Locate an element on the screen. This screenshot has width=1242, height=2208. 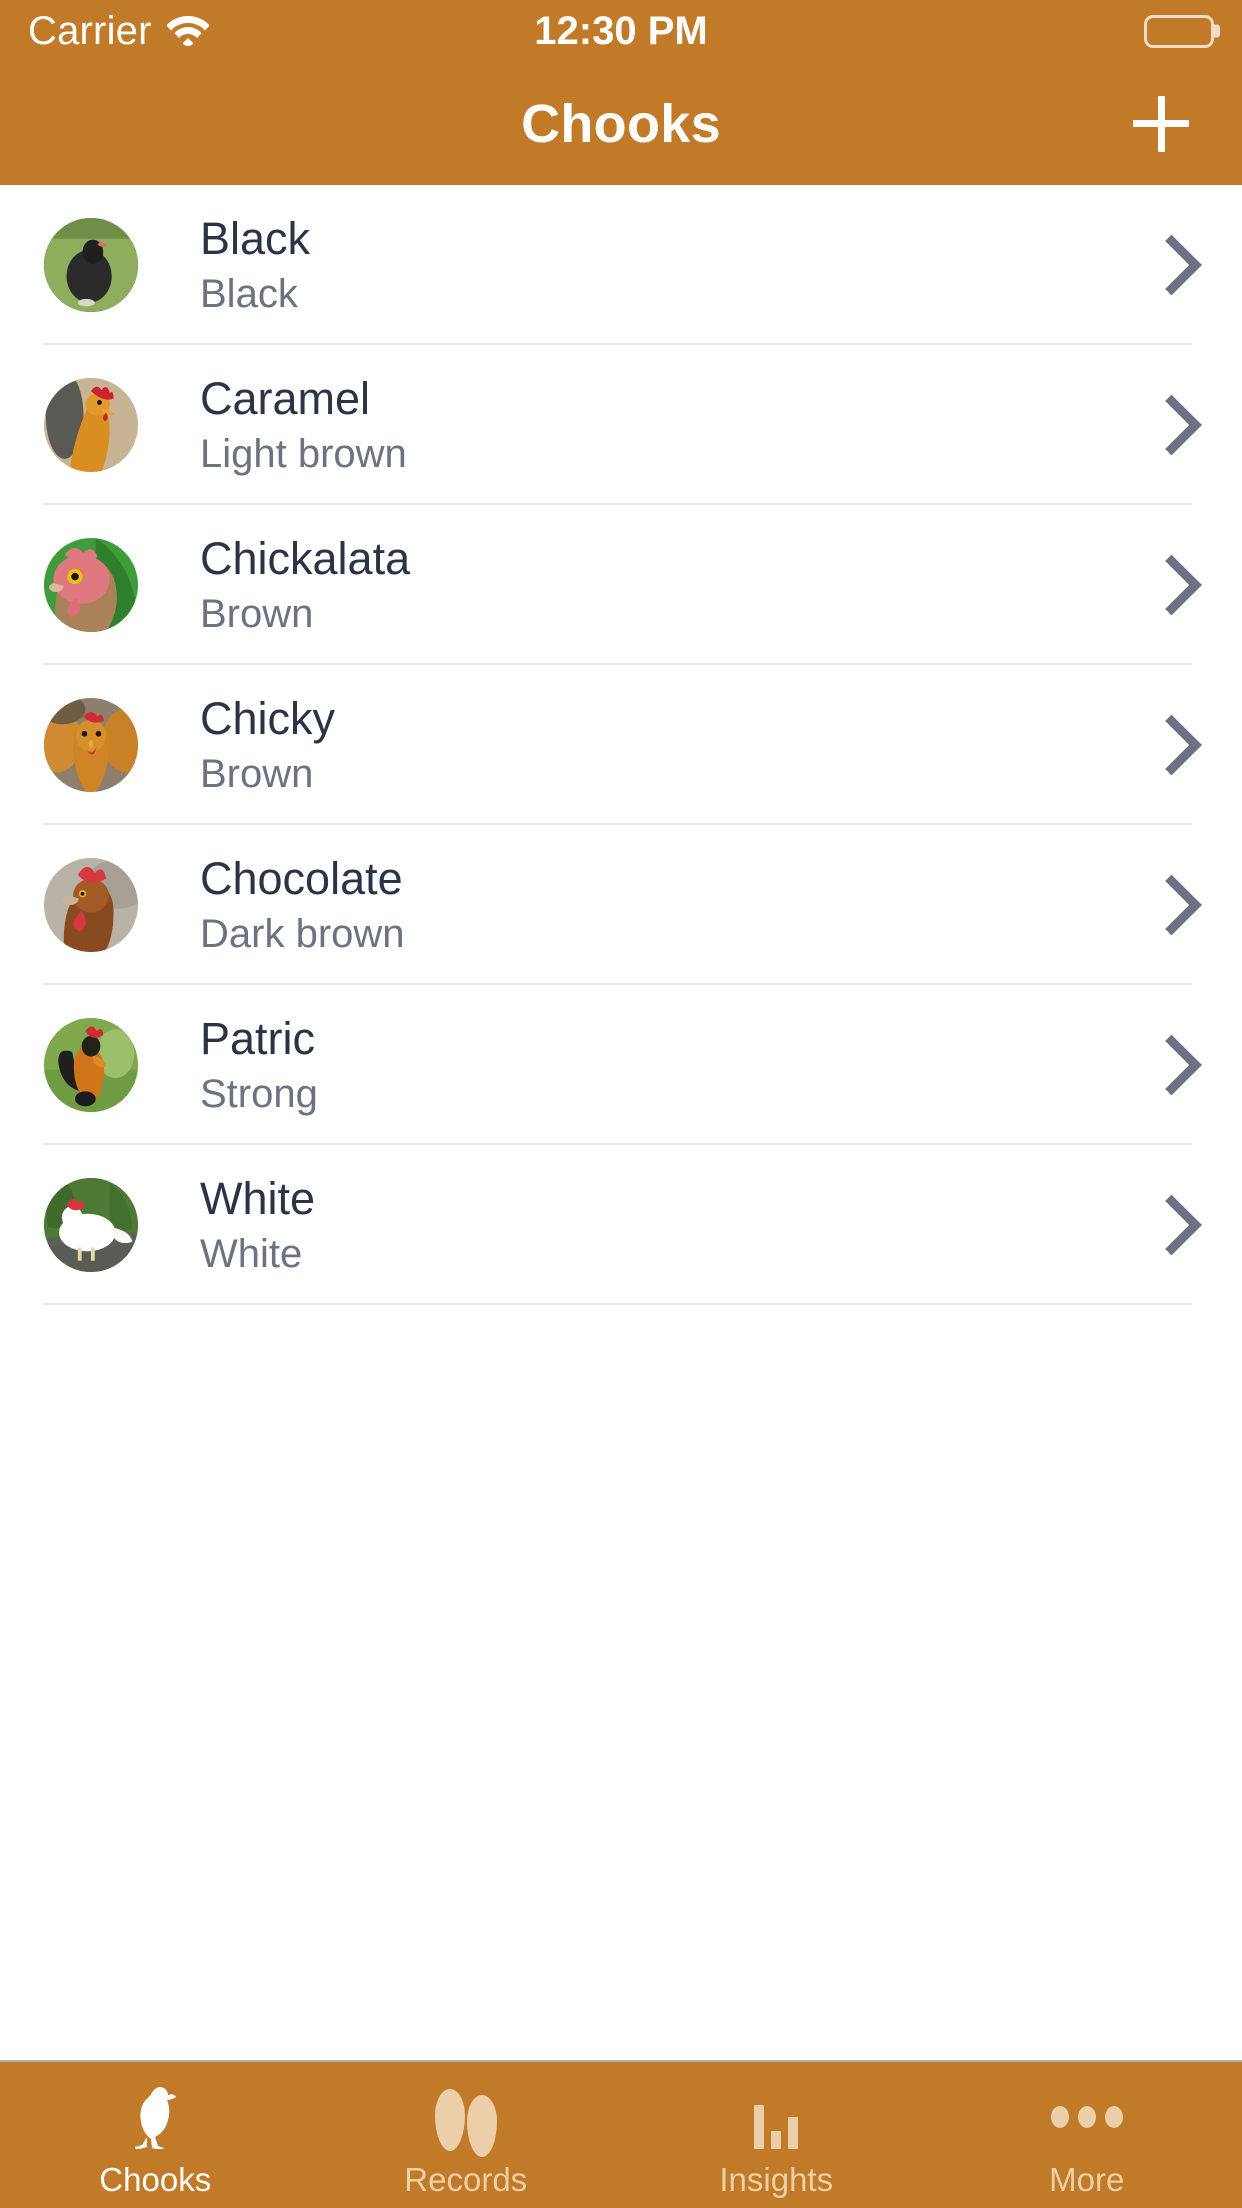
list-item: Chocolate Dark brown is located at coordinates (621, 905).